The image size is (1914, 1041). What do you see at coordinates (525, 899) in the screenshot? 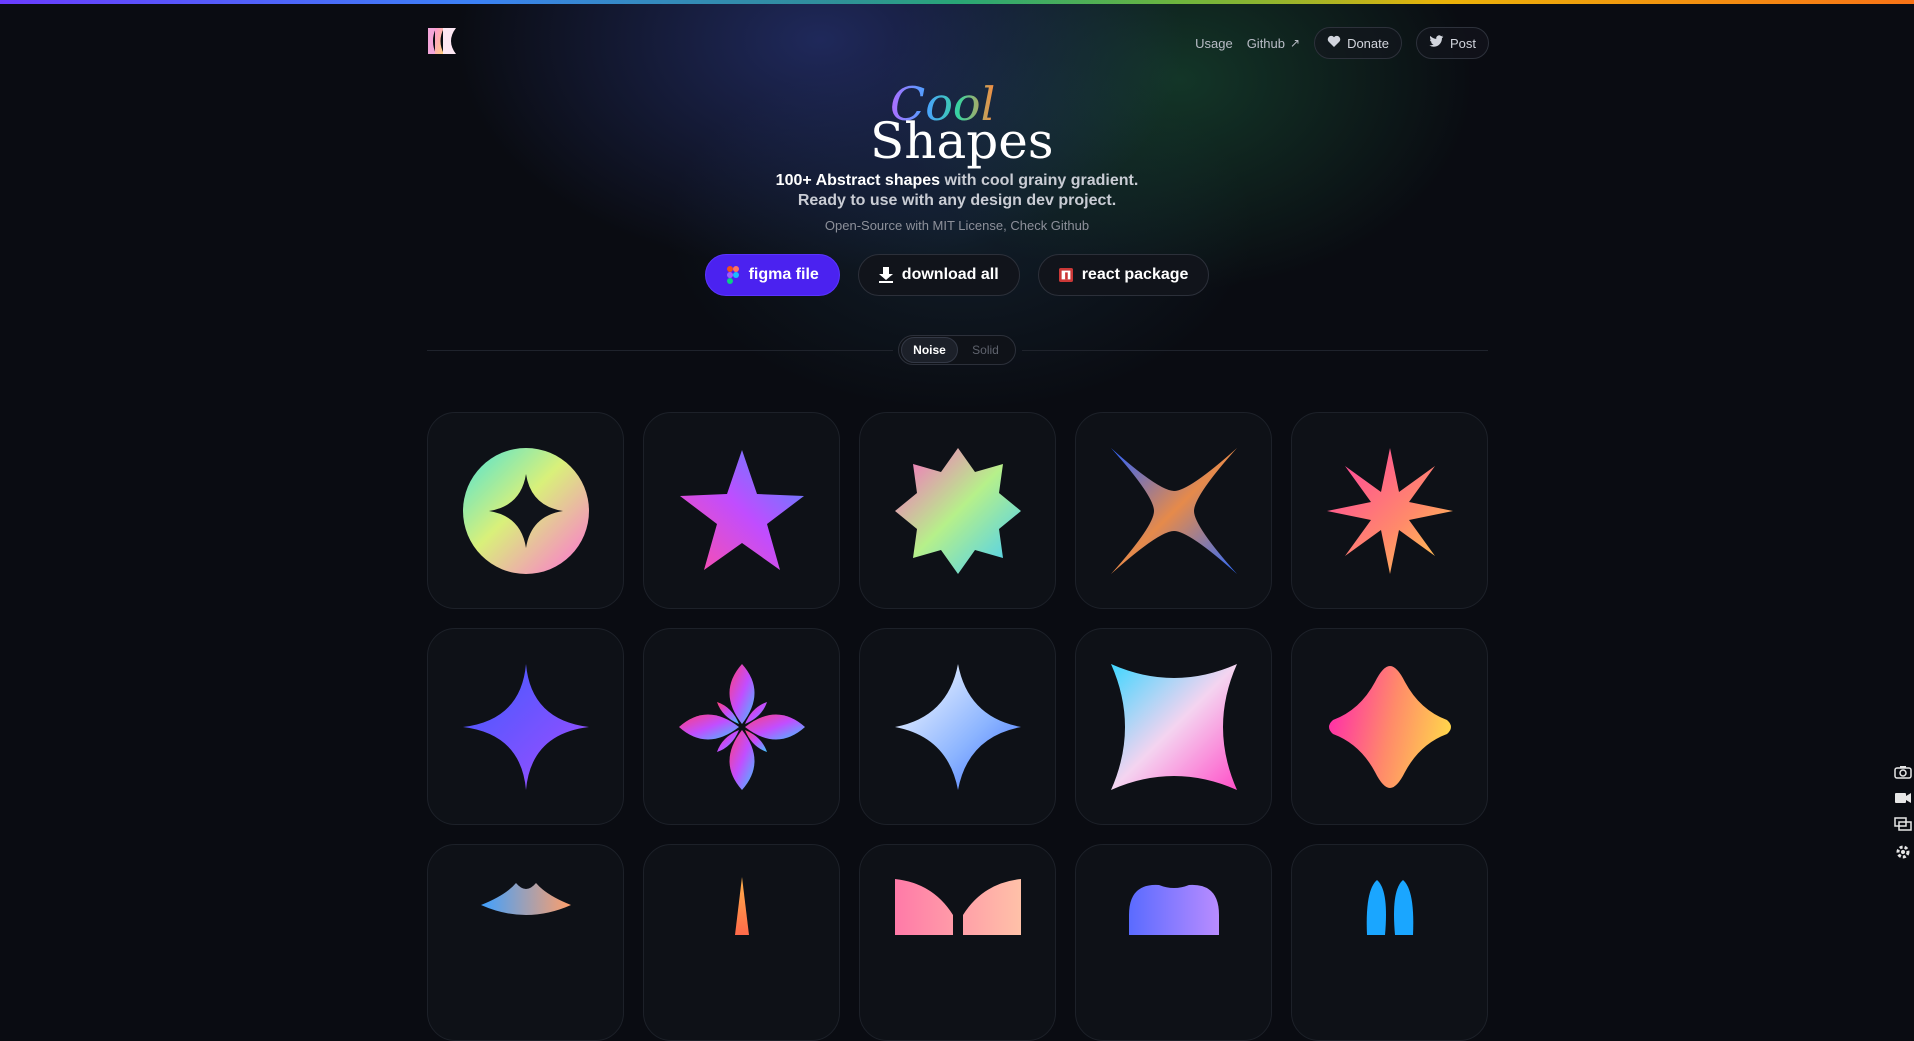
I see `crescent-shape` at bounding box center [525, 899].